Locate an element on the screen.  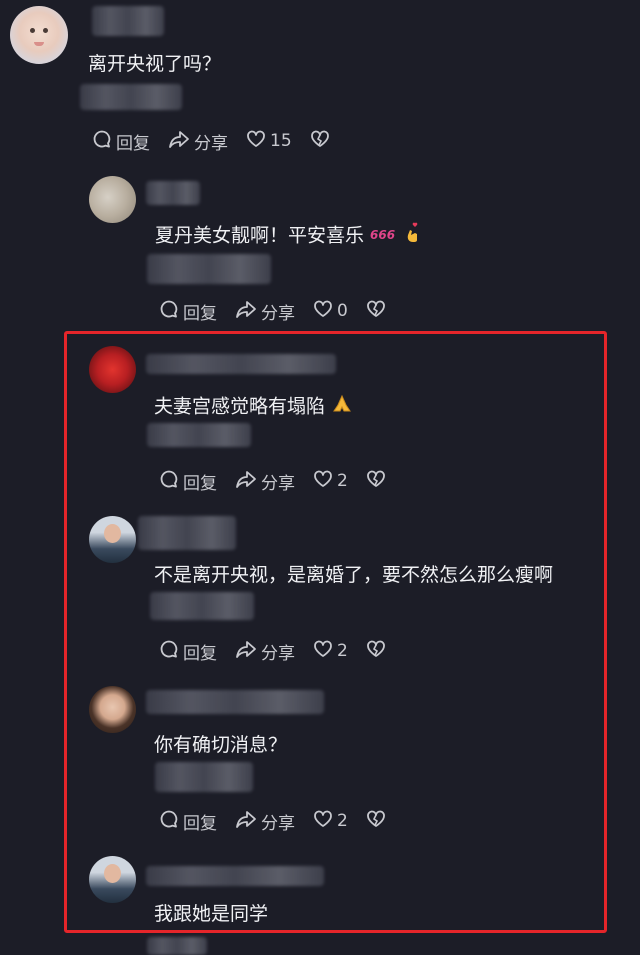
comment-actions: 回复 分享 0 is located at coordinates (274, 311).